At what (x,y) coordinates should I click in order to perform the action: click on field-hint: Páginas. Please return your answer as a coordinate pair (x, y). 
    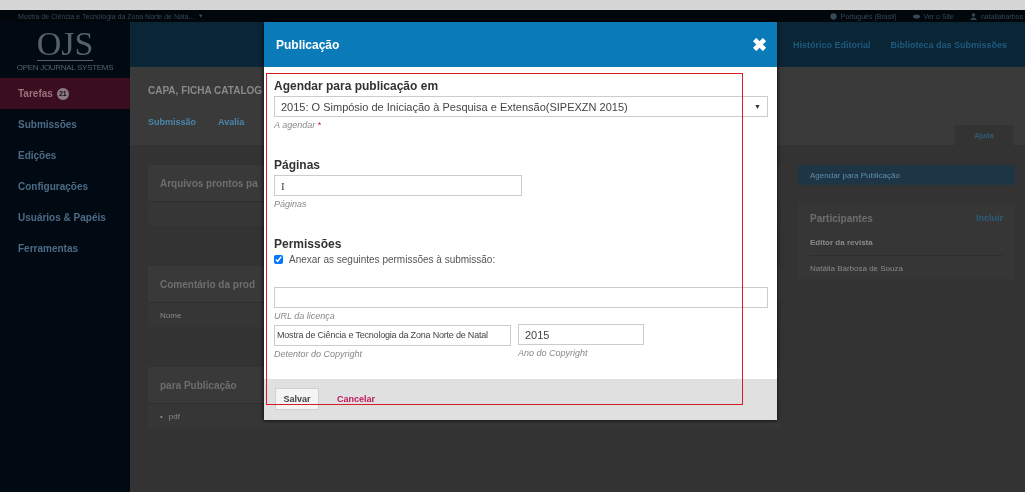
    Looking at the image, I should click on (291, 204).